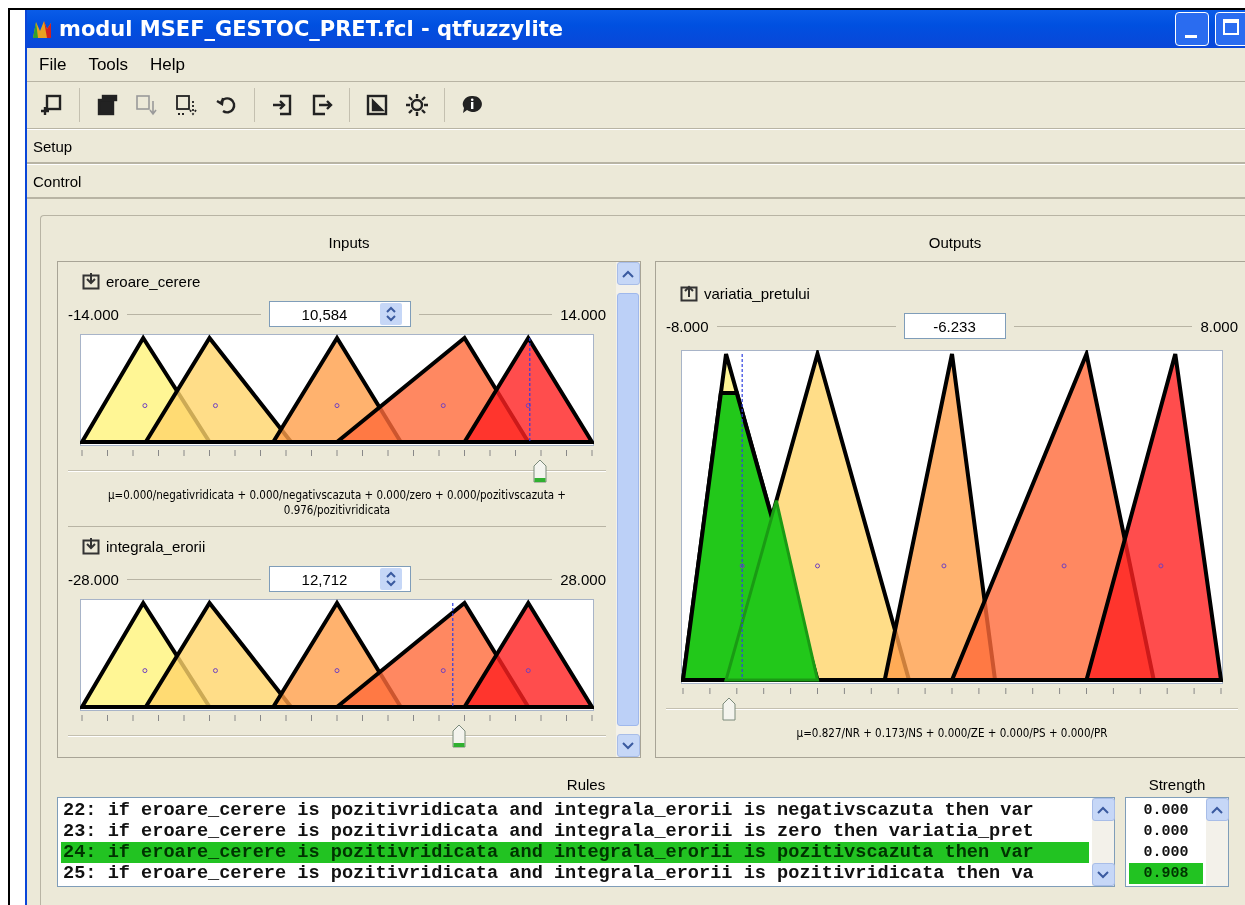 The image size is (1245, 905). I want to click on value-spinbox: 10,584, so click(339, 314).